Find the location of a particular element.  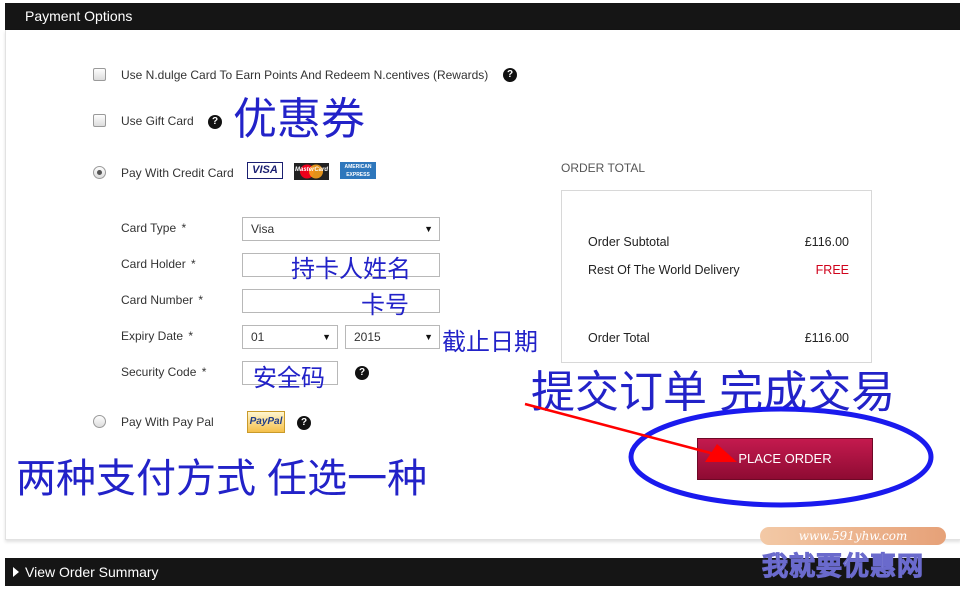

card-number-input is located at coordinates (341, 301).